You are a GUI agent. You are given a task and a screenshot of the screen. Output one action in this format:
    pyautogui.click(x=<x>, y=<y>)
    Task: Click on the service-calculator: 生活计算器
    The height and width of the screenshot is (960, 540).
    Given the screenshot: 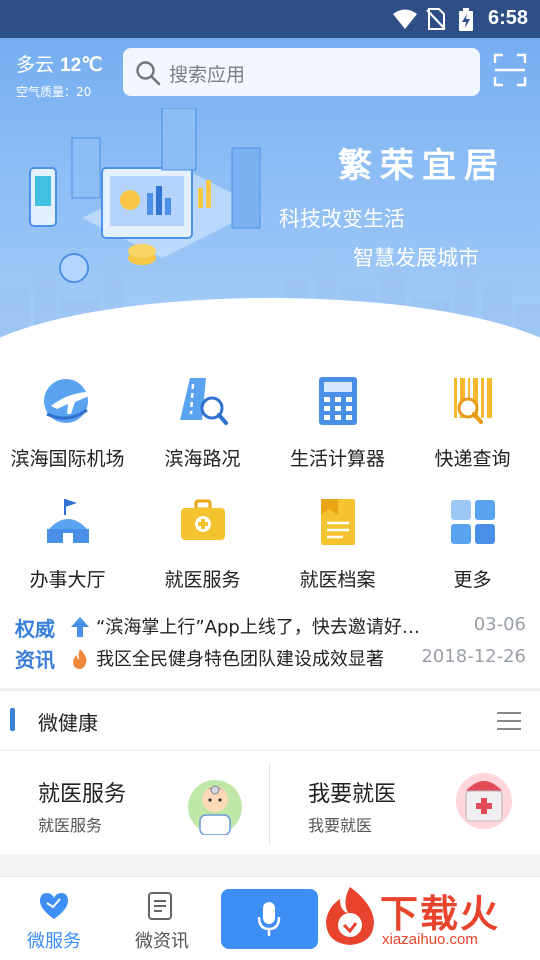 What is the action you would take?
    pyautogui.click(x=337, y=422)
    